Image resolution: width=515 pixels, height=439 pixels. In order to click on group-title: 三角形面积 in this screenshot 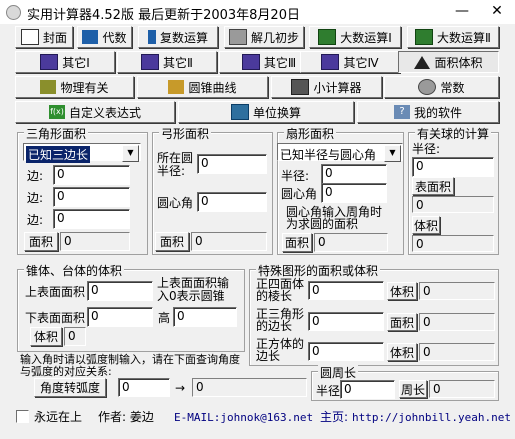, I will do `click(56, 133)`.